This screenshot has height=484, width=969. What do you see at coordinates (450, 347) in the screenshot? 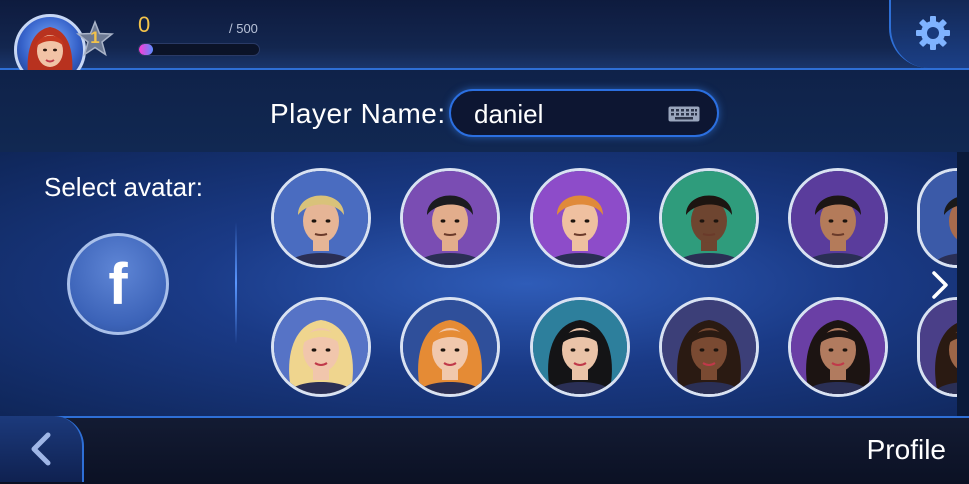
I see `avatar-option-redhead-woman` at bounding box center [450, 347].